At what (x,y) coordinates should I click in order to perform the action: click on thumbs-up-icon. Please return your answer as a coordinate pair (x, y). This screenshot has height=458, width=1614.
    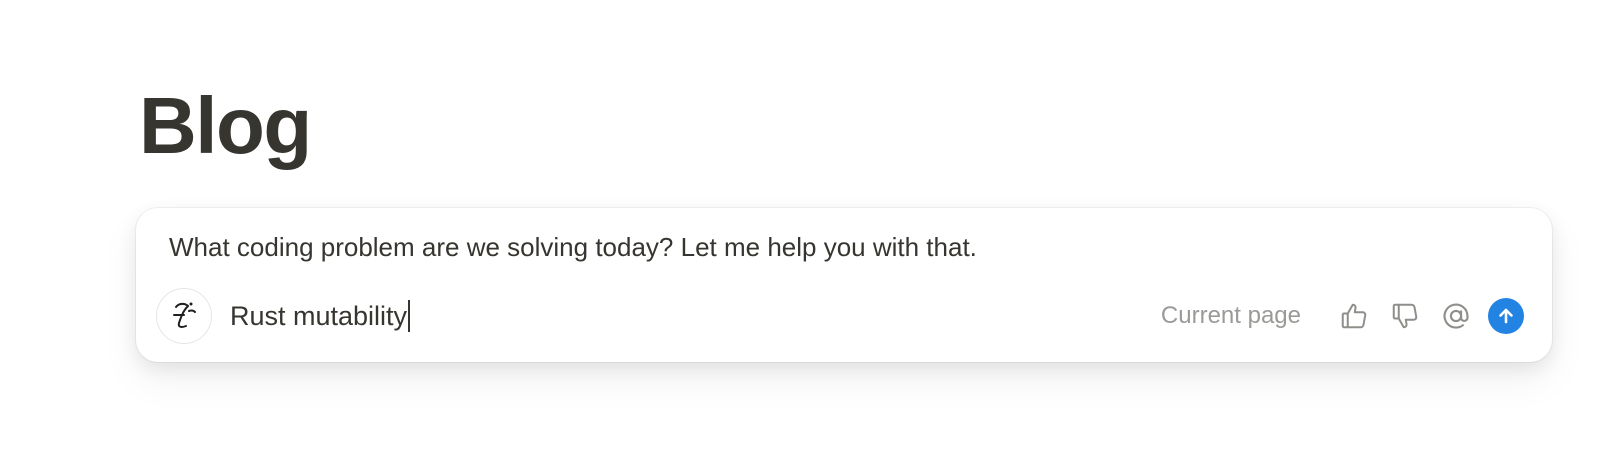
    Looking at the image, I should click on (1354, 316).